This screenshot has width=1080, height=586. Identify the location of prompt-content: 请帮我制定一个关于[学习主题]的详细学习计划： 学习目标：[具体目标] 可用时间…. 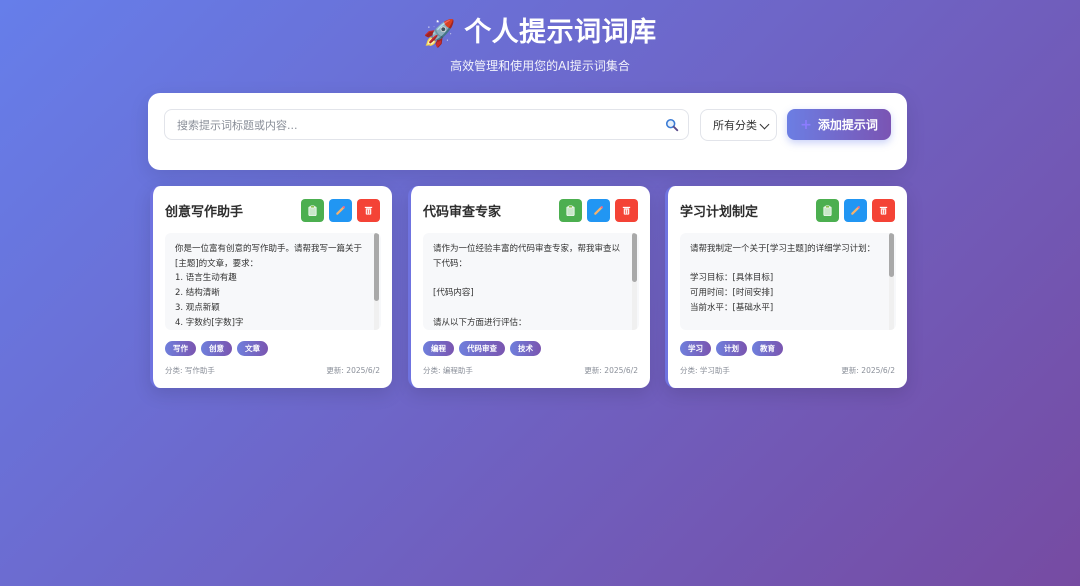
(788, 281).